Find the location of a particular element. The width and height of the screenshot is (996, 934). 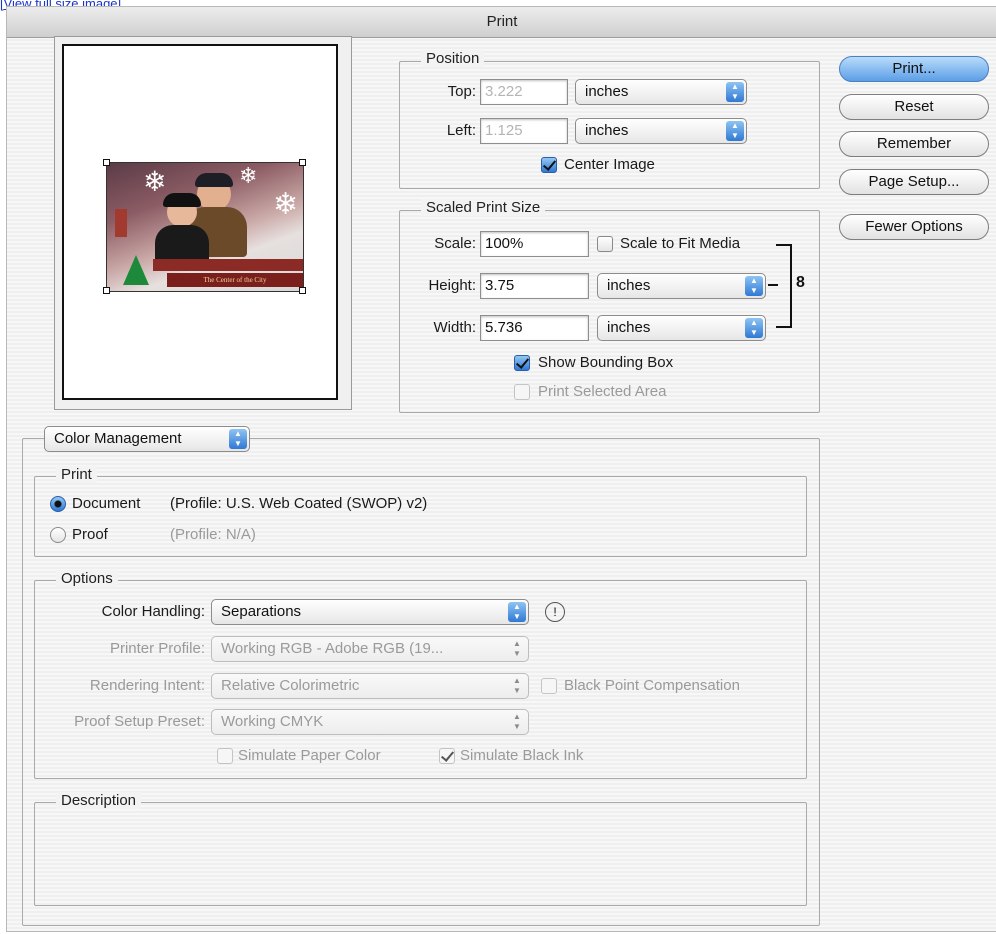

center-image-label: Center Image is located at coordinates (609, 164).